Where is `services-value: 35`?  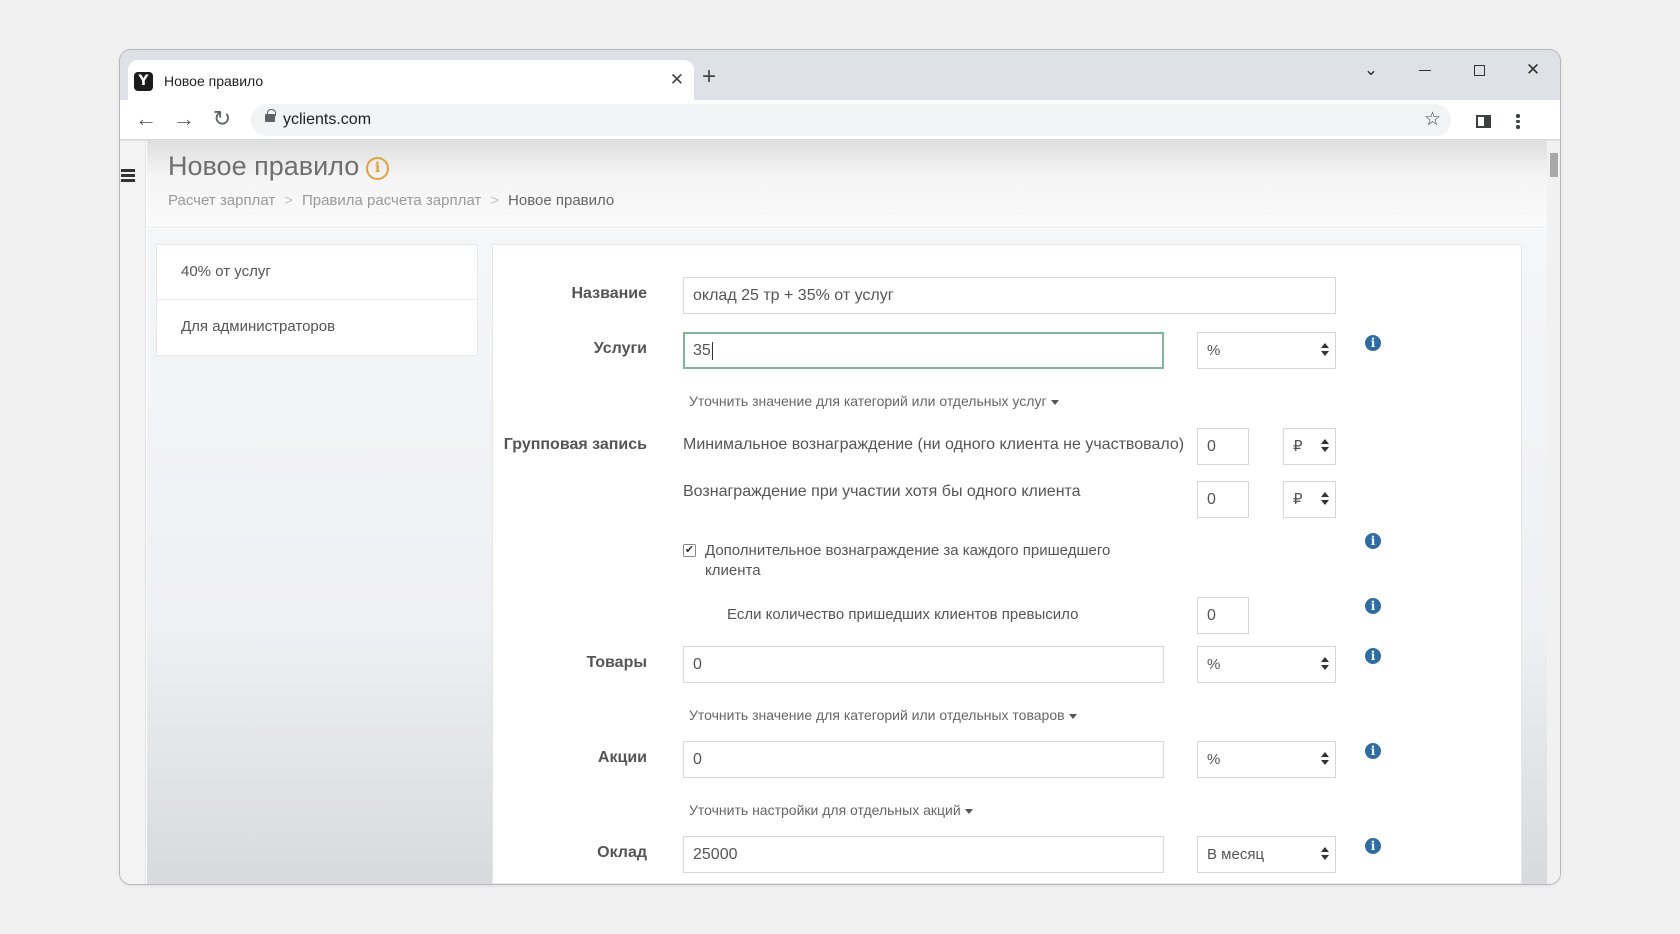
services-value: 35 is located at coordinates (702, 350).